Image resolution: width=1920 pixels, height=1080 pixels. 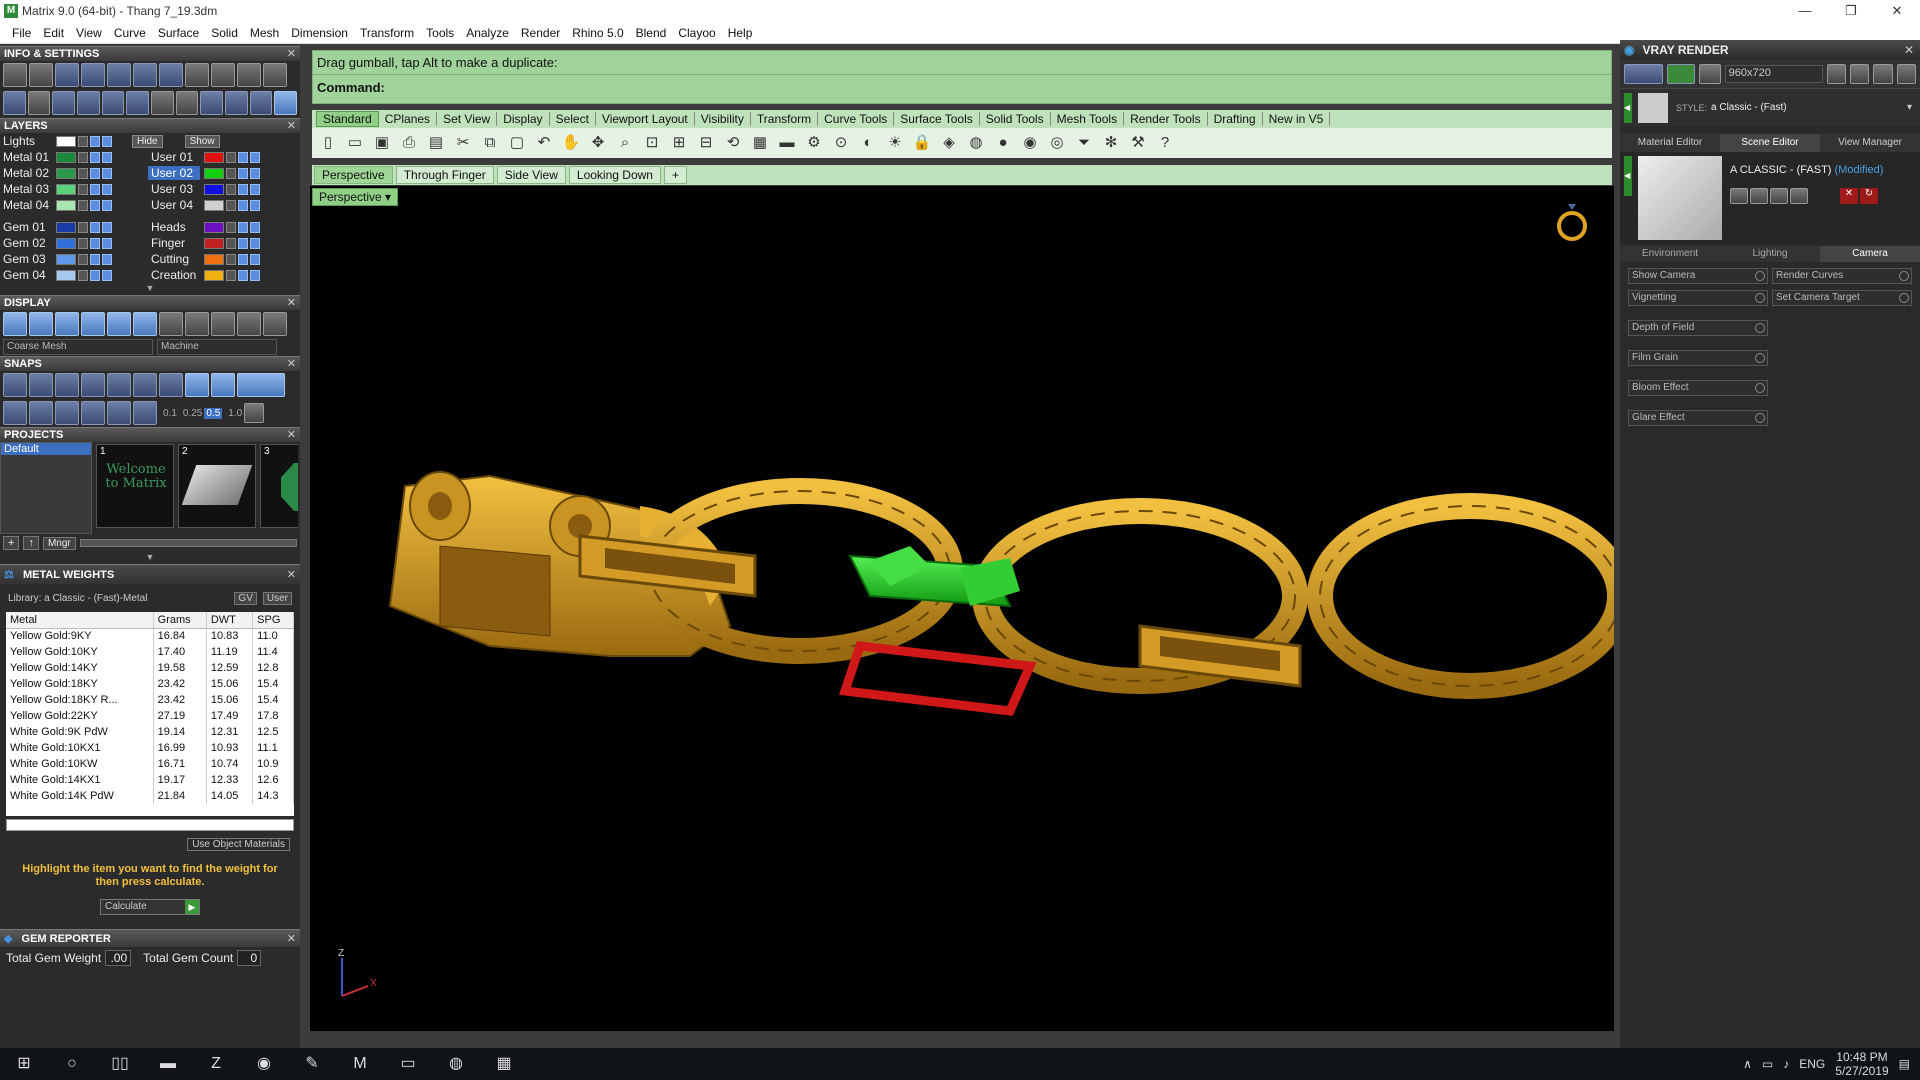 I want to click on end-snap-icon, so click(x=15, y=385).